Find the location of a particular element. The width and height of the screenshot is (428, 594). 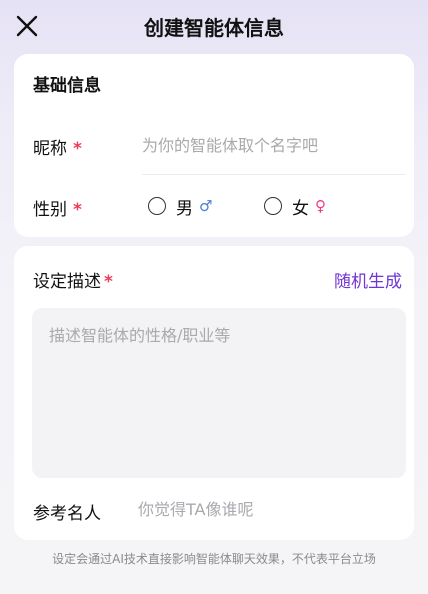

female-icon: ♀ is located at coordinates (320, 205).